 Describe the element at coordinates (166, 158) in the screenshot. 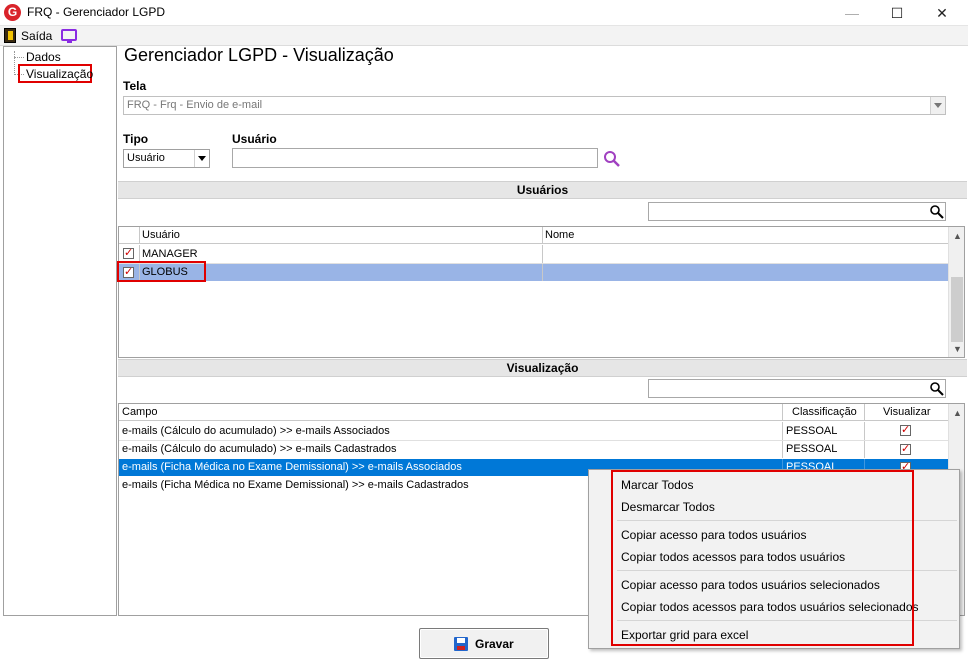

I see `tipo-select: Usuário` at that location.